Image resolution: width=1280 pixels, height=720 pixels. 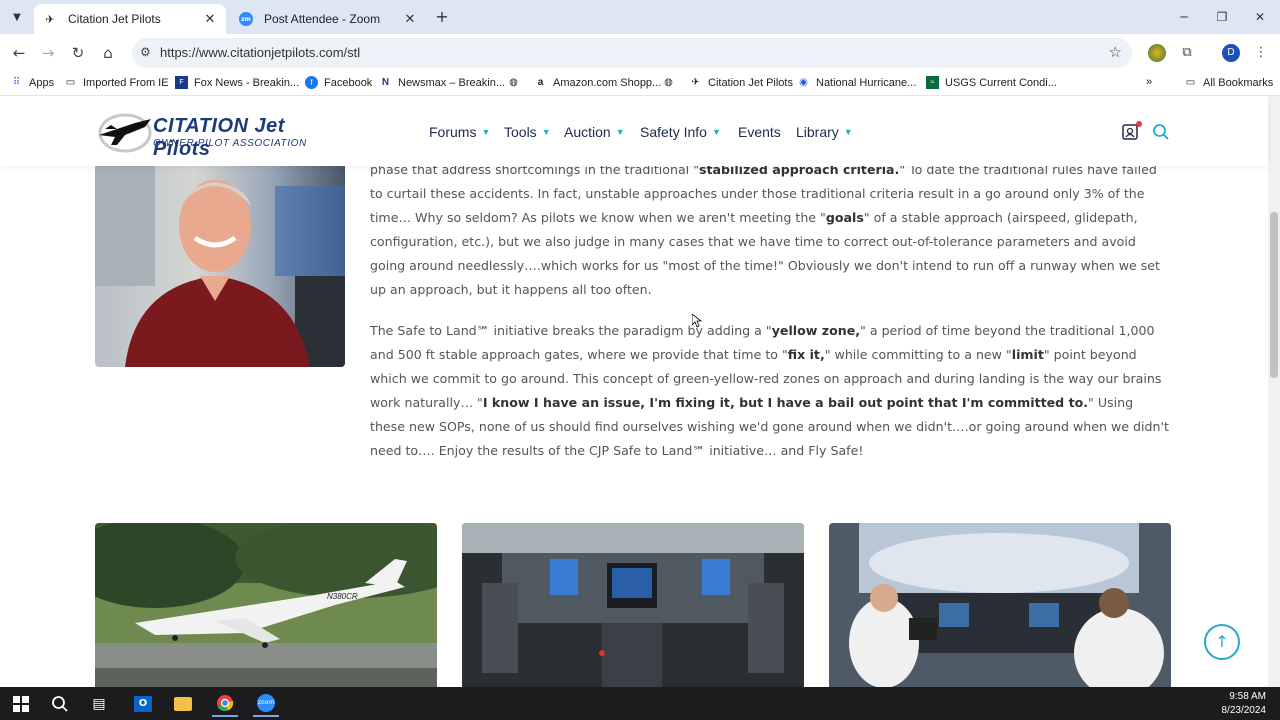 I want to click on clock-time: 9:58 AM, so click(x=1247, y=696).